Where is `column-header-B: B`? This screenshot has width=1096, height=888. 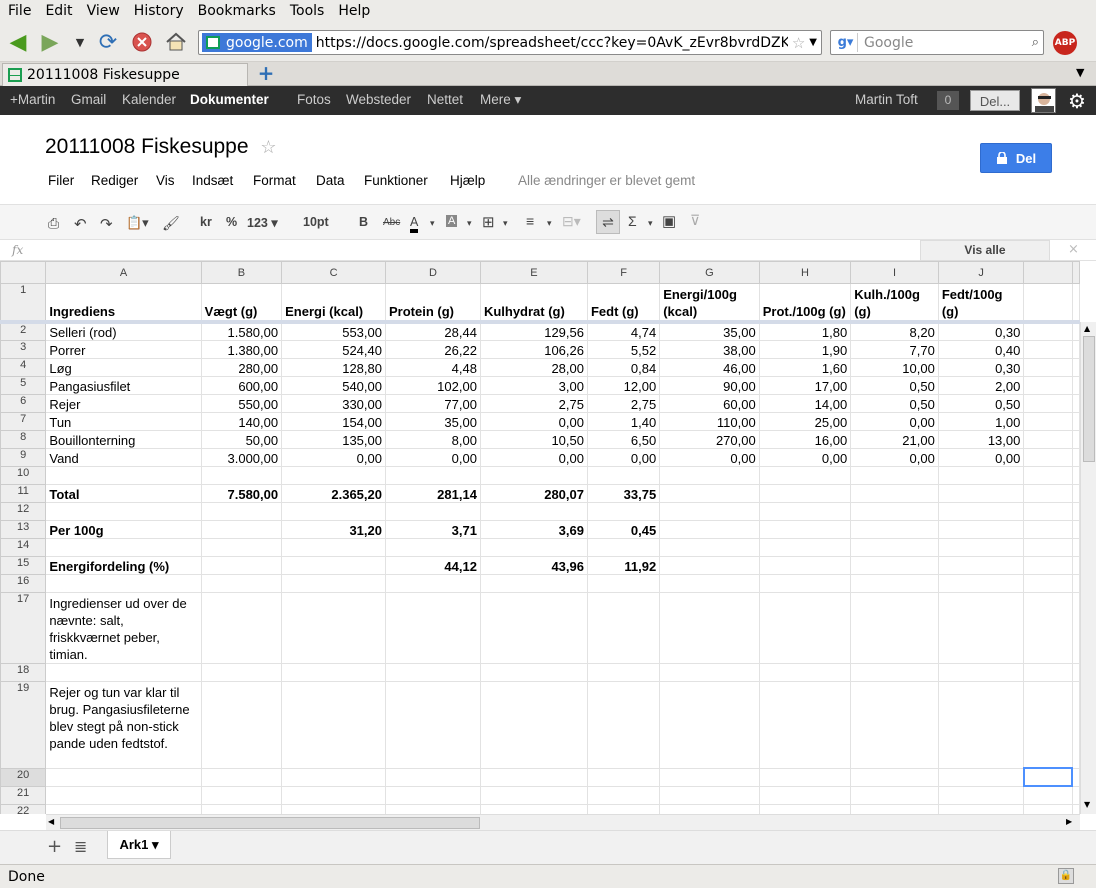 column-header-B: B is located at coordinates (241, 272).